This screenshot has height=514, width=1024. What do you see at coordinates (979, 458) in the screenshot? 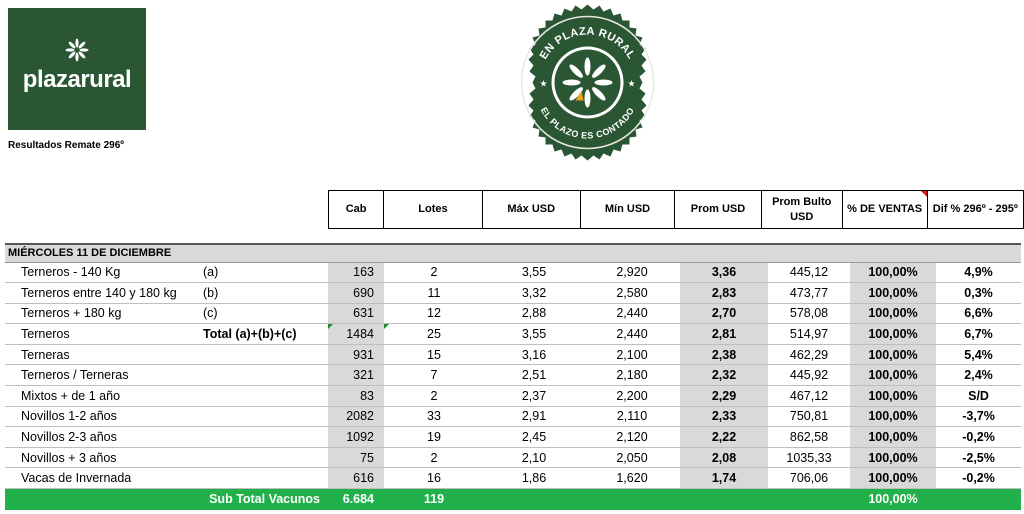
I see `row-dif: -2,5%` at bounding box center [979, 458].